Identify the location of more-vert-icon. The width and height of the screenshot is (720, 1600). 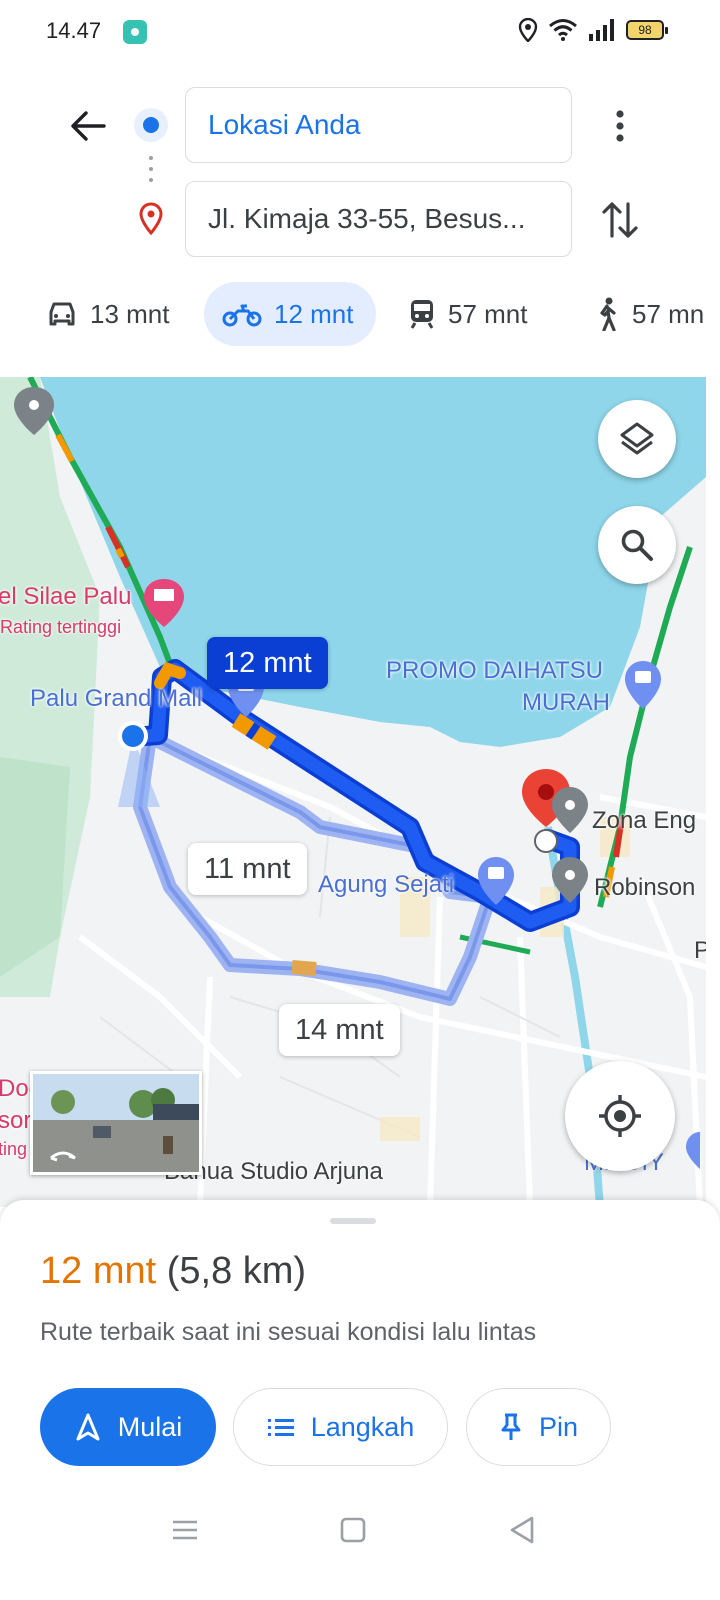
(620, 126).